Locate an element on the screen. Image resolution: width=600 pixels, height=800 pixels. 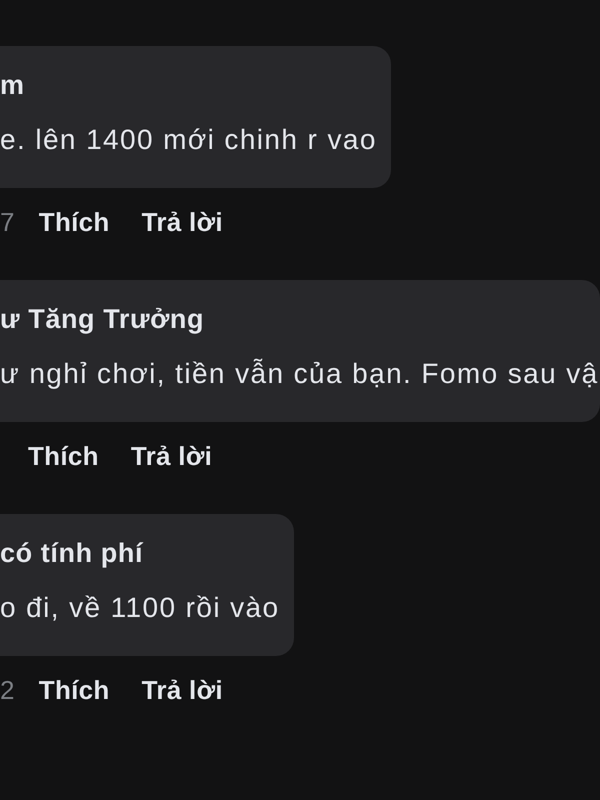
author-name: có tính phí is located at coordinates (72, 553).